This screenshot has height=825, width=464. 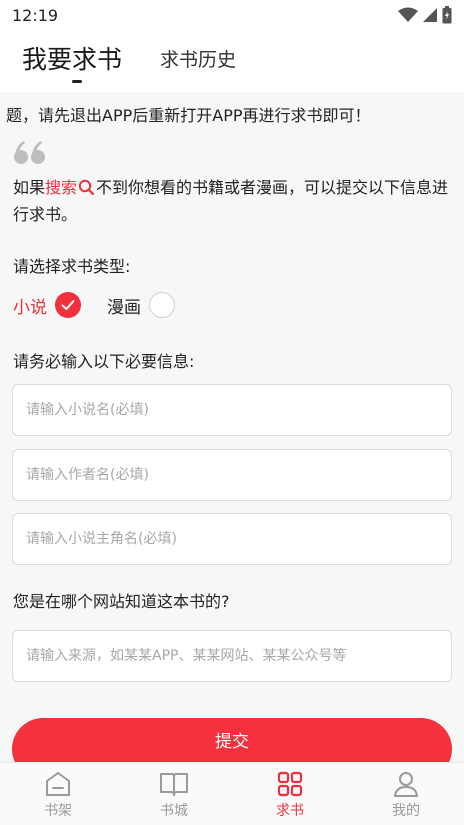 I want to click on empty-circle-icon, so click(x=162, y=305).